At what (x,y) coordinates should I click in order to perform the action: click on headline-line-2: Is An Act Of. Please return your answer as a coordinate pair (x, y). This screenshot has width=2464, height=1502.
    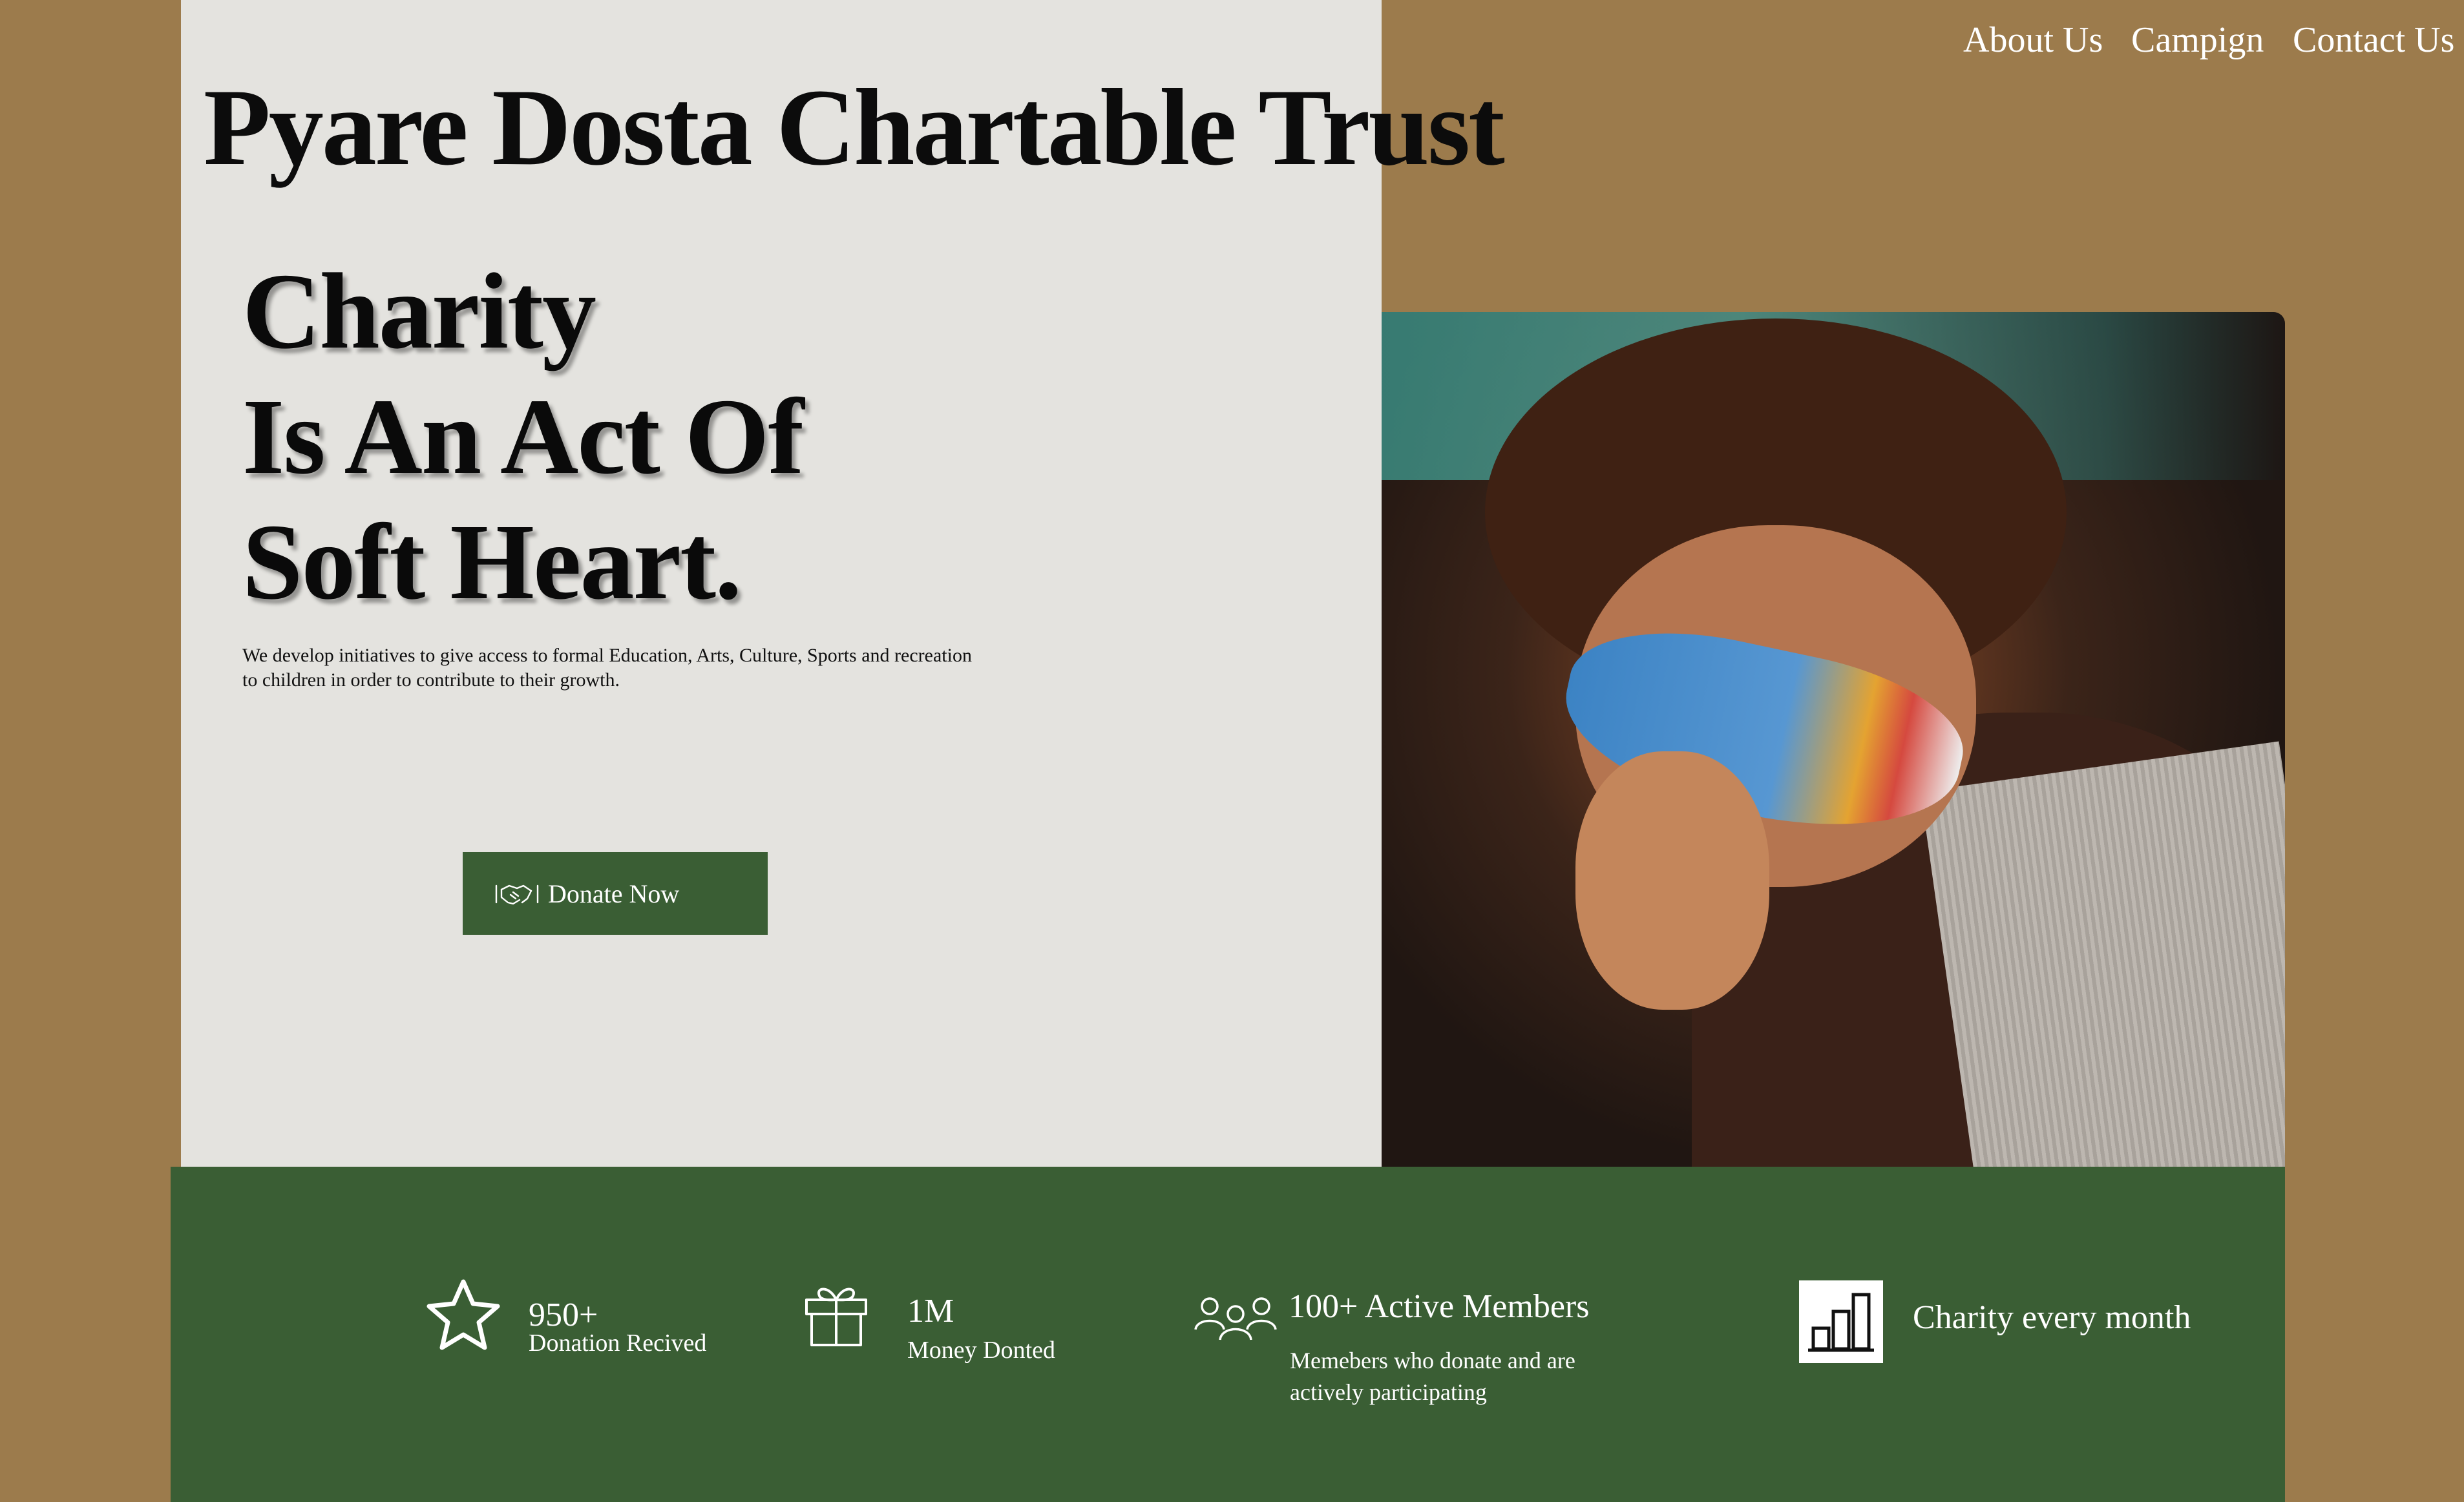
    Looking at the image, I should click on (523, 437).